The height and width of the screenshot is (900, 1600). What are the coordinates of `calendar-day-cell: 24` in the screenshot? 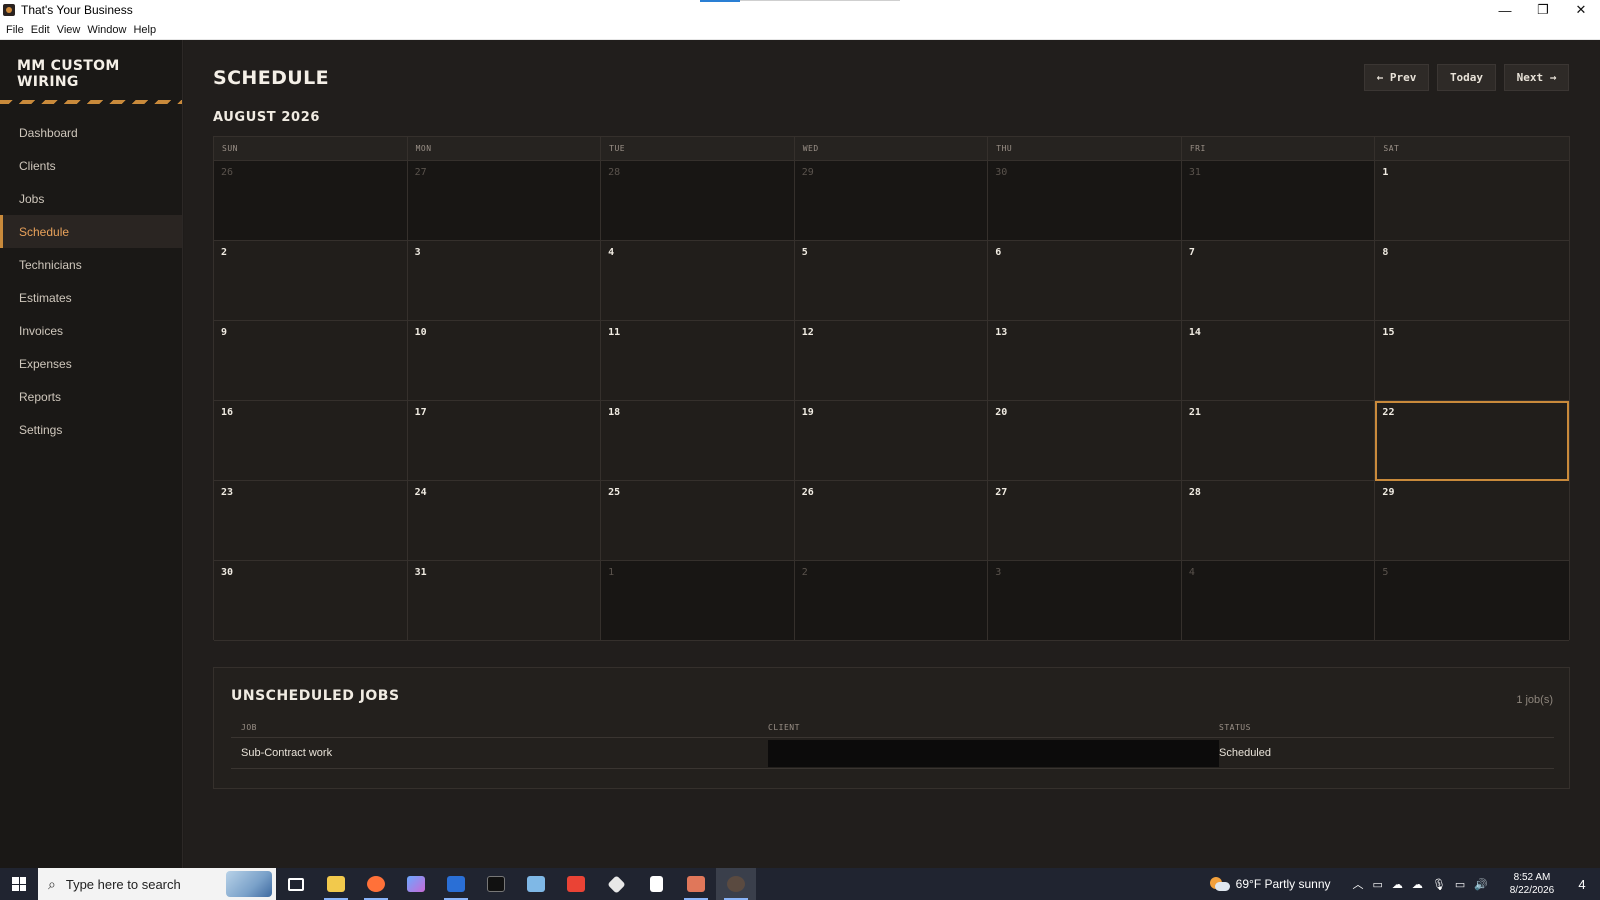 It's located at (504, 521).